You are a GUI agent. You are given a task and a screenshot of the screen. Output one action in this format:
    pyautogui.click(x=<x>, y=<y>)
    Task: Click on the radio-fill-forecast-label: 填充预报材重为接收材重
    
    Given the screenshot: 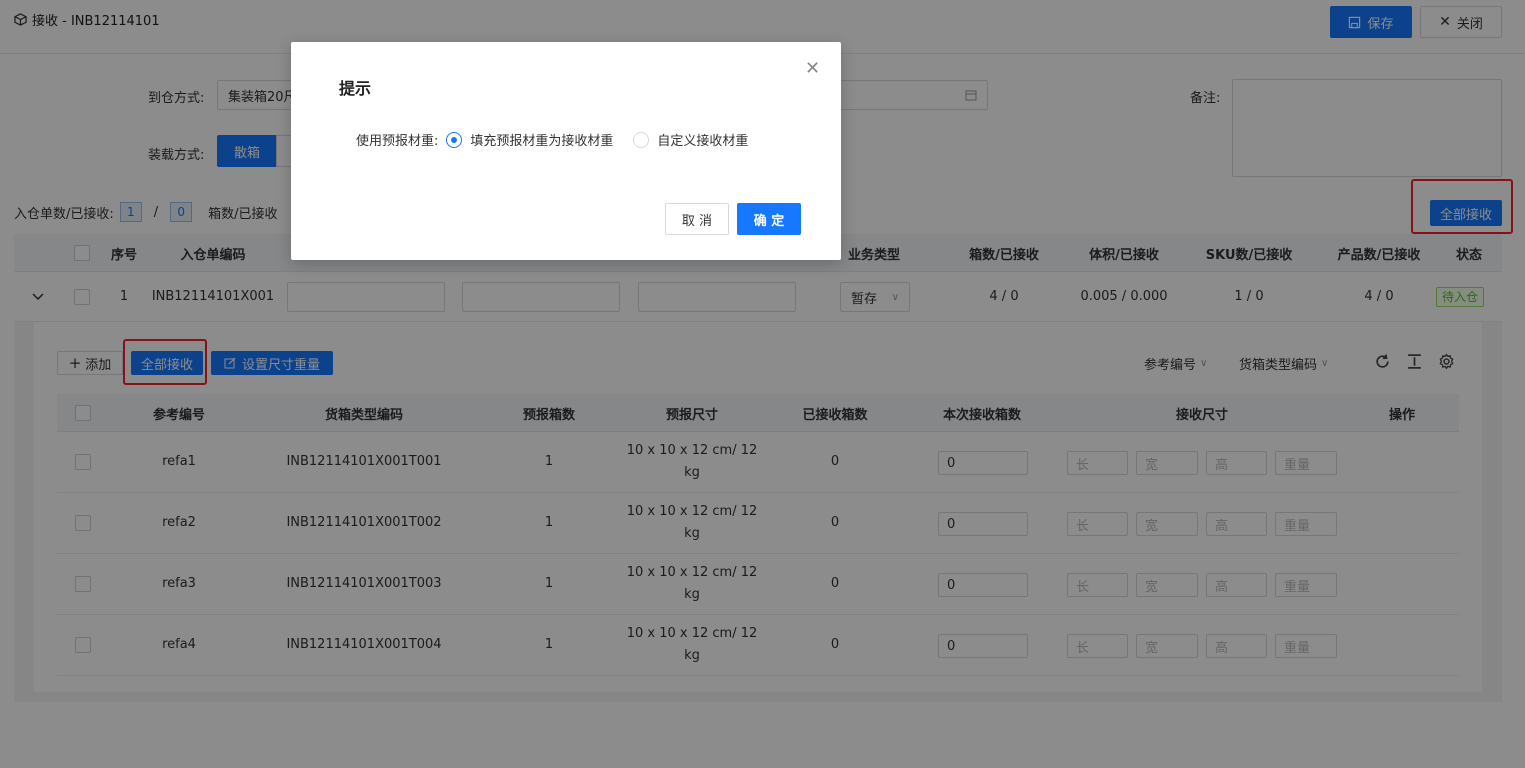 What is the action you would take?
    pyautogui.click(x=541, y=139)
    